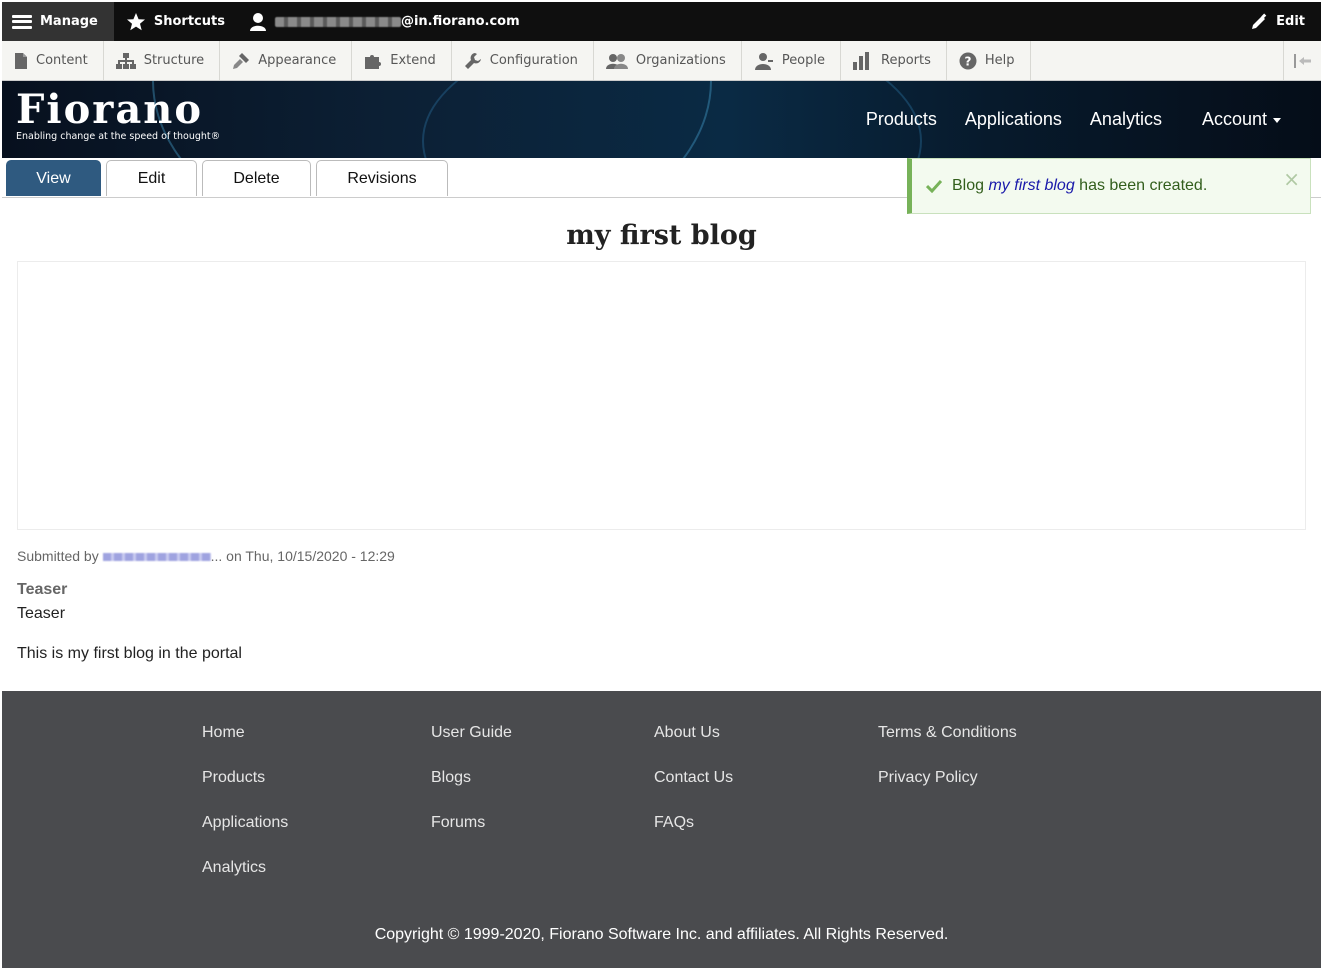  What do you see at coordinates (151, 178) in the screenshot?
I see `tab-edit: Edit` at bounding box center [151, 178].